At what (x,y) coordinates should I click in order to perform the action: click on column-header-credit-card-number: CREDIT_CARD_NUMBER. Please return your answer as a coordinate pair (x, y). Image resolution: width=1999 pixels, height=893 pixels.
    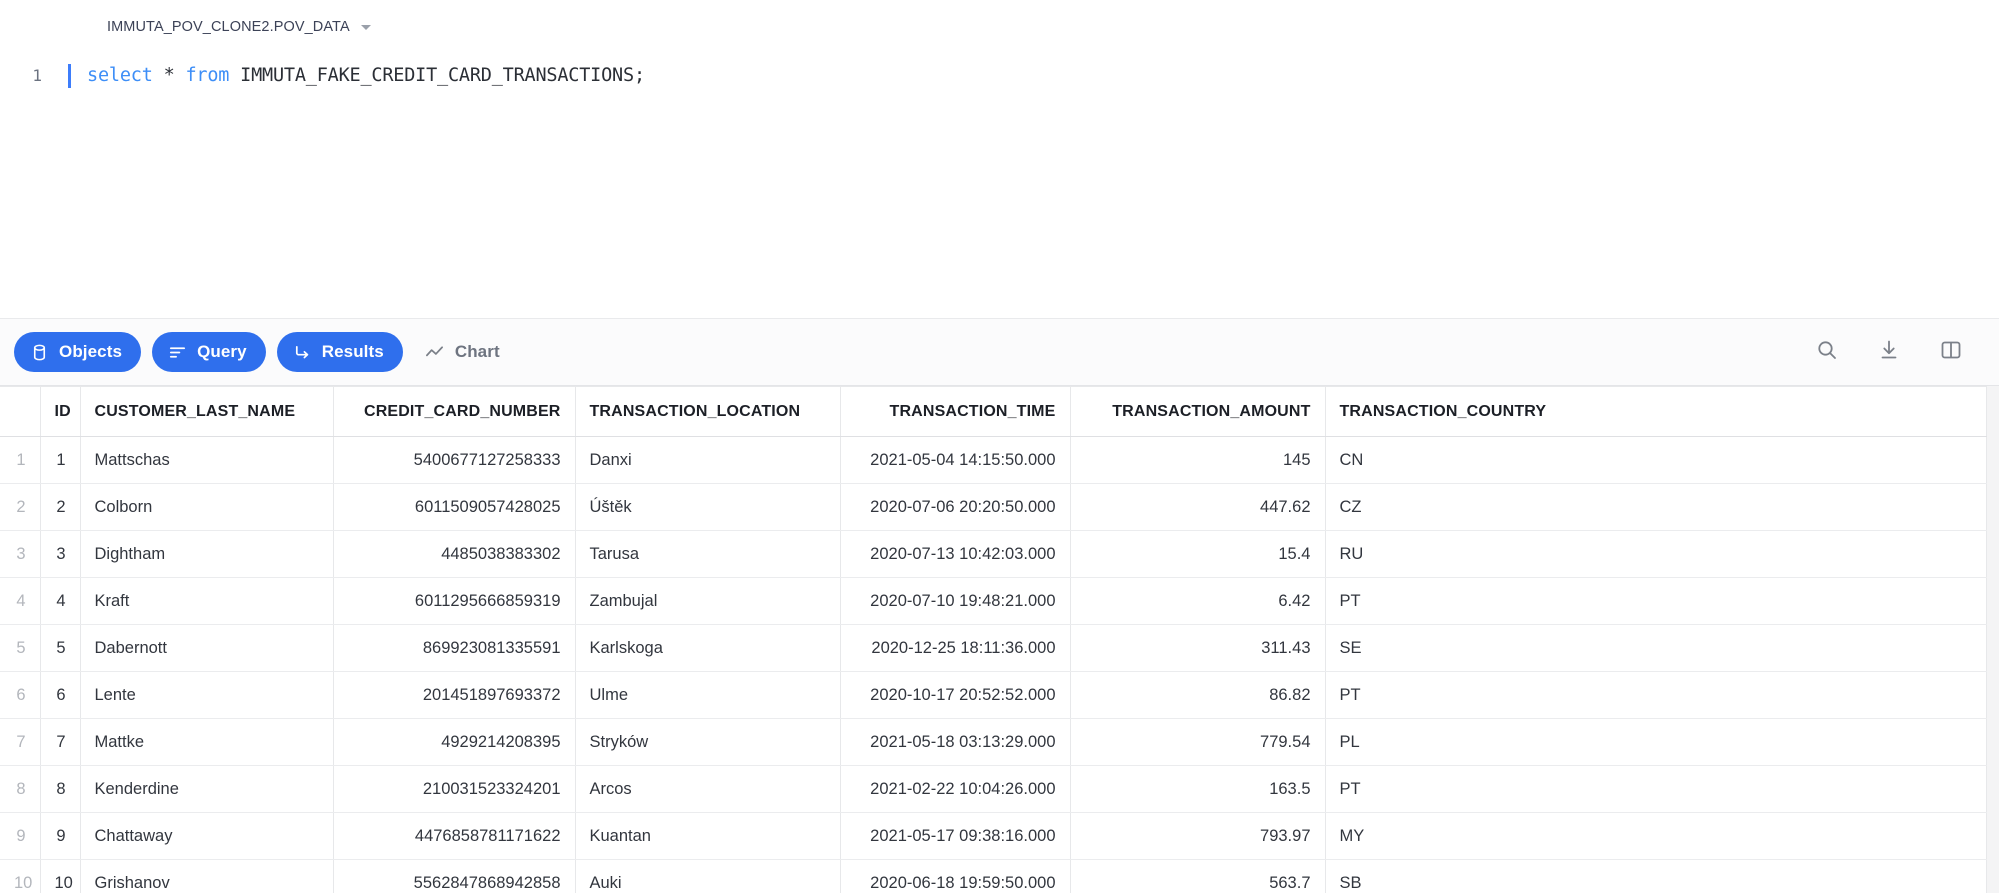
    Looking at the image, I should click on (454, 411).